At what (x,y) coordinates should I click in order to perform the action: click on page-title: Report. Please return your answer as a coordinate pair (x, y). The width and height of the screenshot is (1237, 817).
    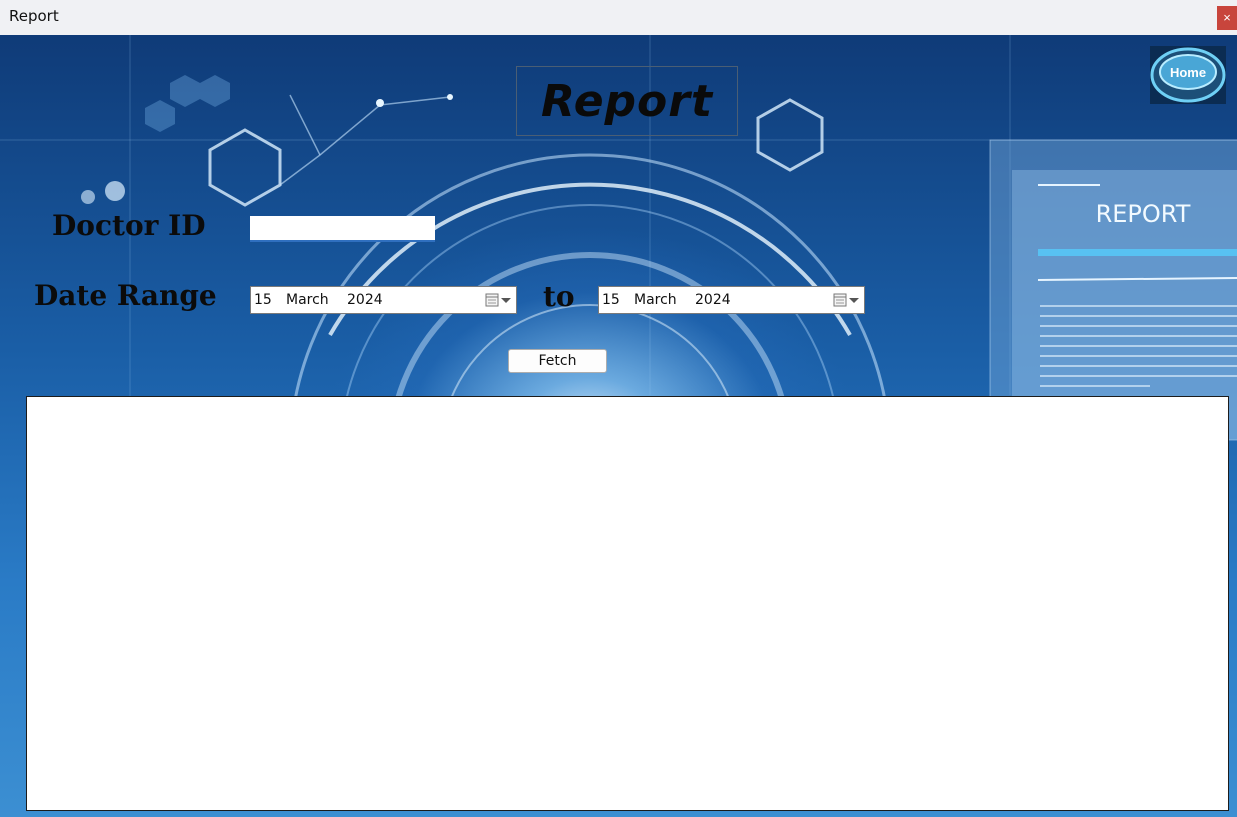
    Looking at the image, I should click on (627, 101).